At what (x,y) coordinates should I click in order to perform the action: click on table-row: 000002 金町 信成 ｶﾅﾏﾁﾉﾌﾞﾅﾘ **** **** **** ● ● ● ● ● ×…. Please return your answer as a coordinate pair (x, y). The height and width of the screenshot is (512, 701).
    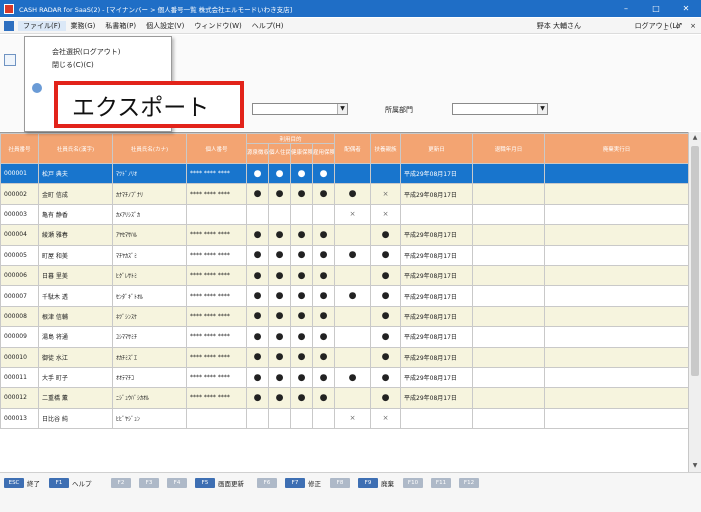
    Looking at the image, I should click on (344, 194).